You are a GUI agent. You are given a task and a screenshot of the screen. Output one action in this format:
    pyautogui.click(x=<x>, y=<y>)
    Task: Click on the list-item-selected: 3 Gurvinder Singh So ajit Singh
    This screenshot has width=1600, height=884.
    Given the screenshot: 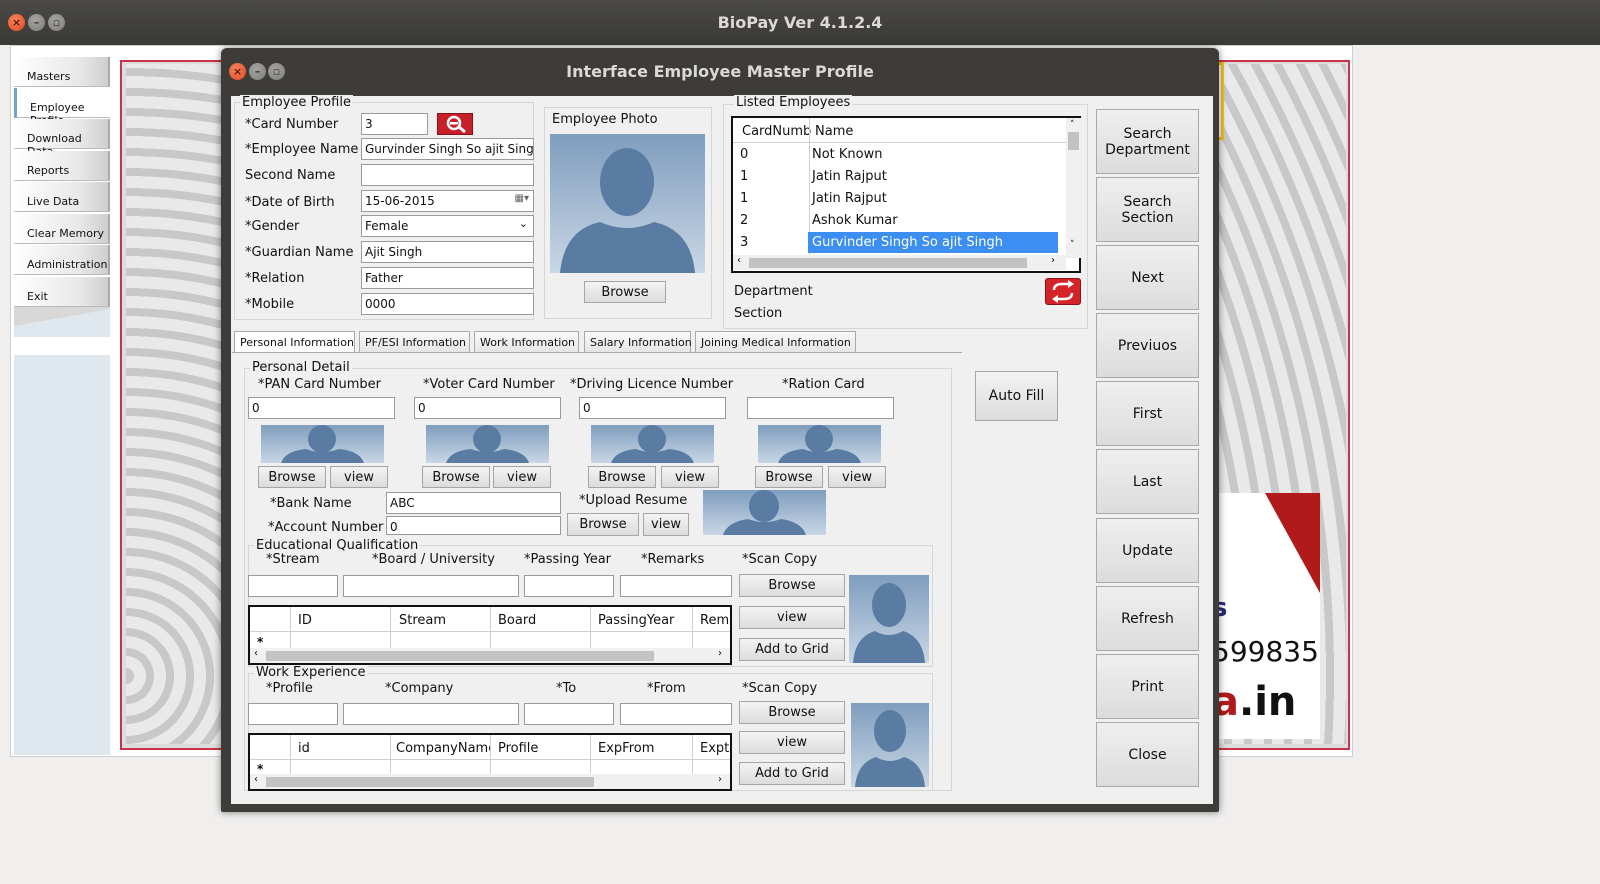 What is the action you would take?
    pyautogui.click(x=897, y=242)
    